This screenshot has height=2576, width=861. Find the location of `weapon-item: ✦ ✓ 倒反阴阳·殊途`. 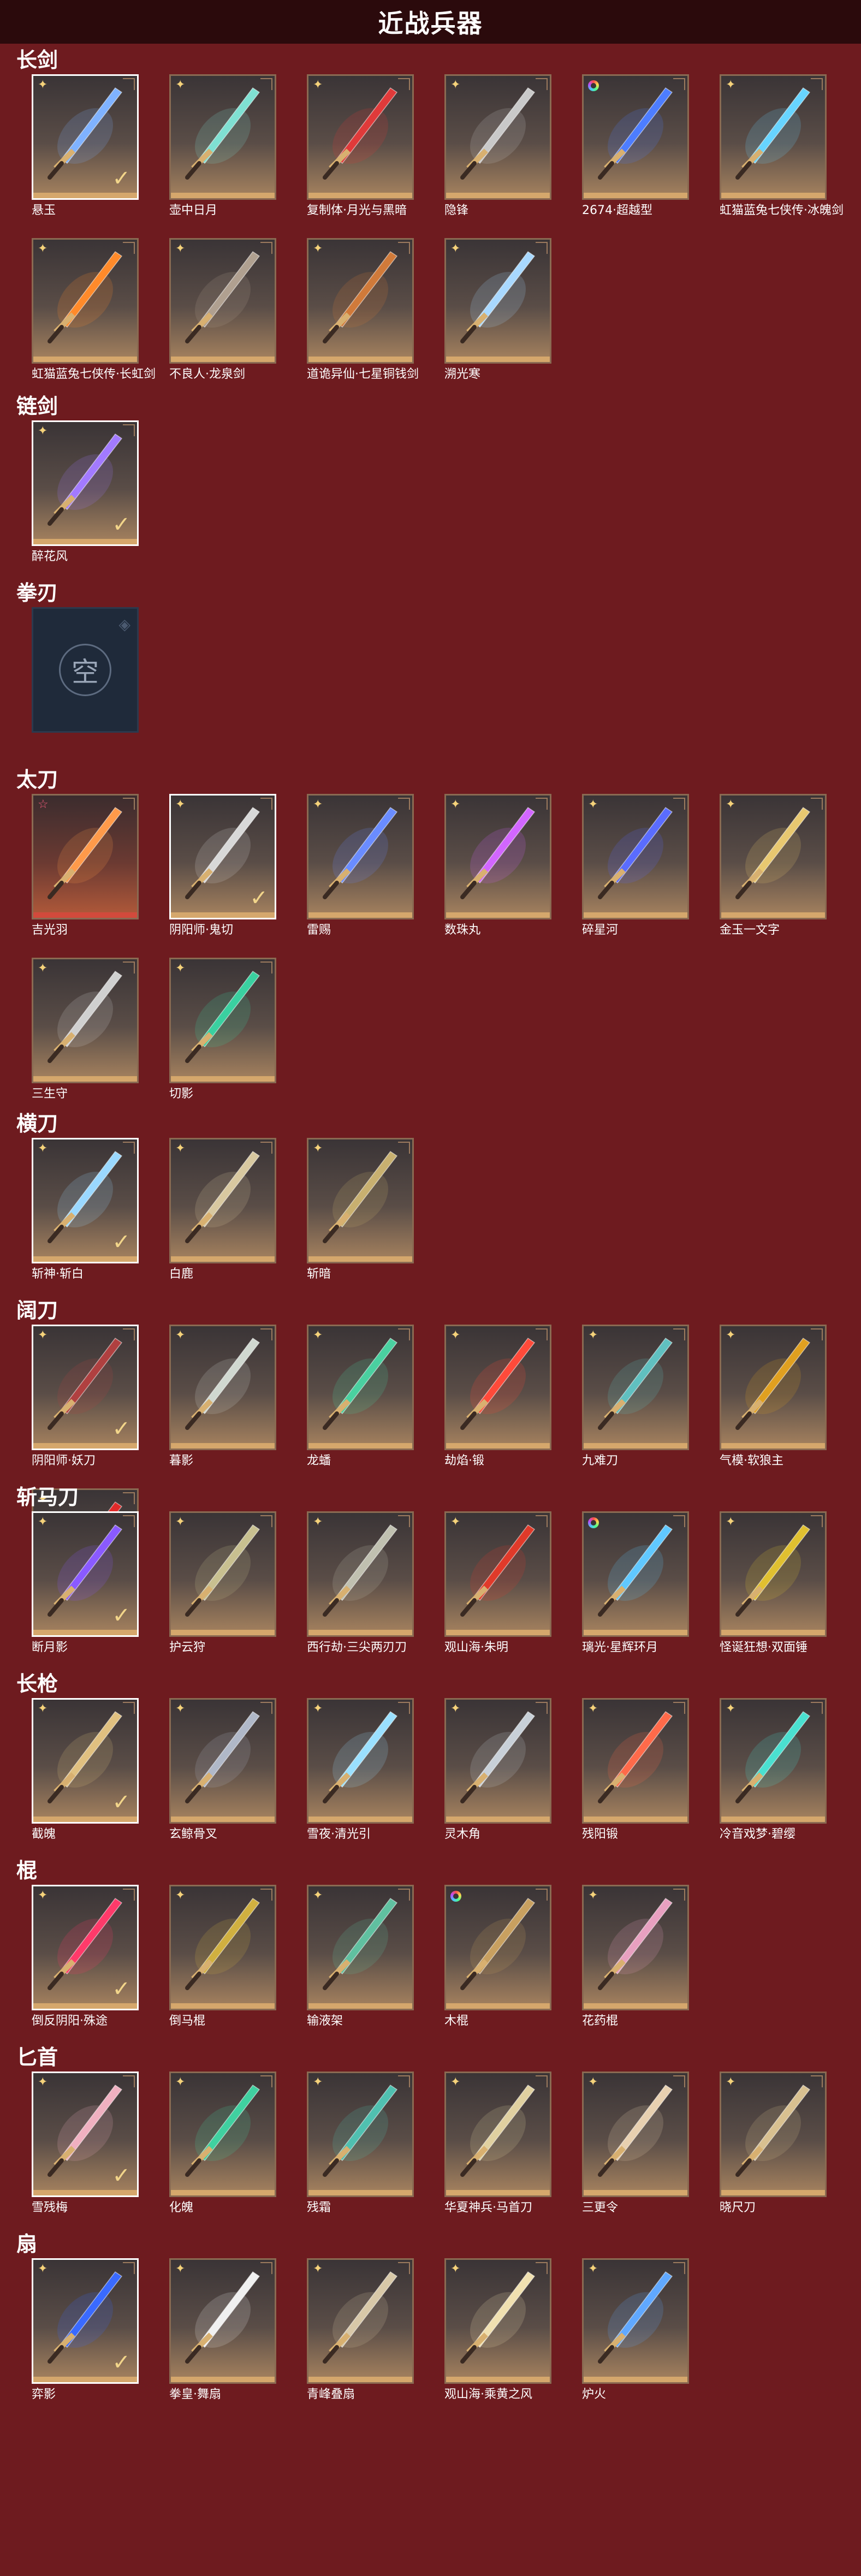

weapon-item: ✦ ✓ 倒反阴阳·殊途 is located at coordinates (86, 1957).